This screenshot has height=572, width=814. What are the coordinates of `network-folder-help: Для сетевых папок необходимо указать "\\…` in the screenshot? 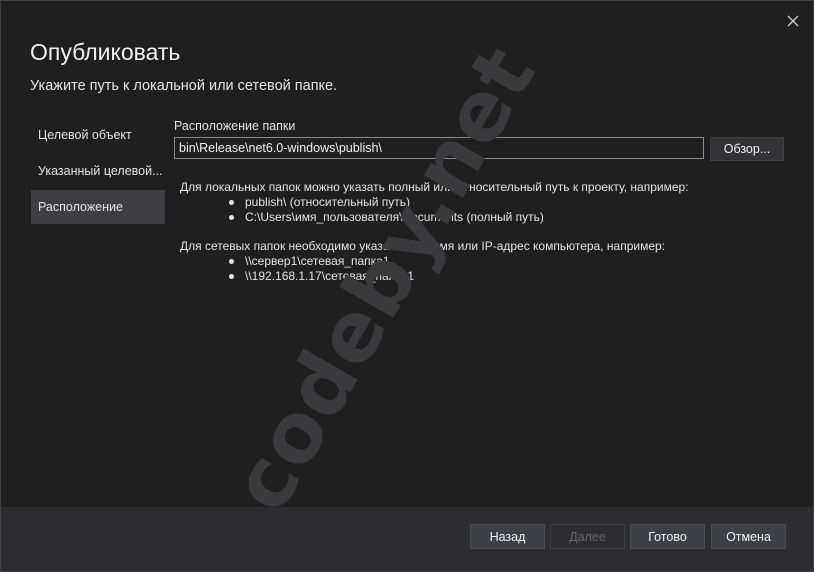 It's located at (422, 261).